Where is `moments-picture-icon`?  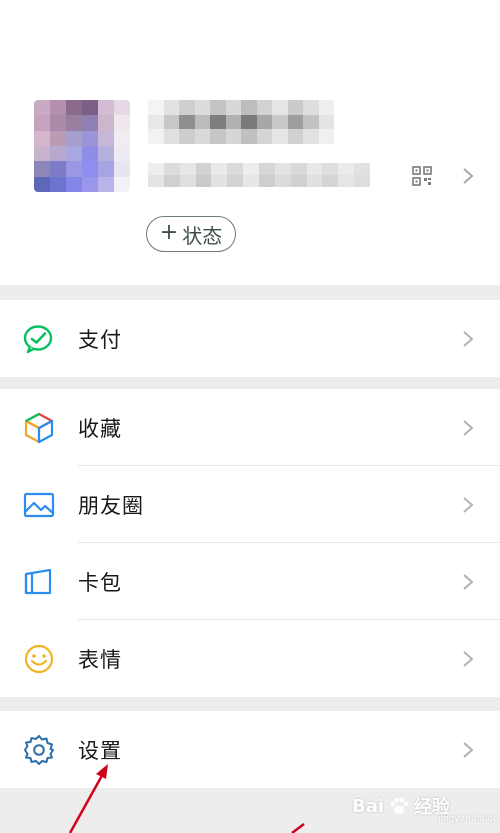 moments-picture-icon is located at coordinates (39, 504).